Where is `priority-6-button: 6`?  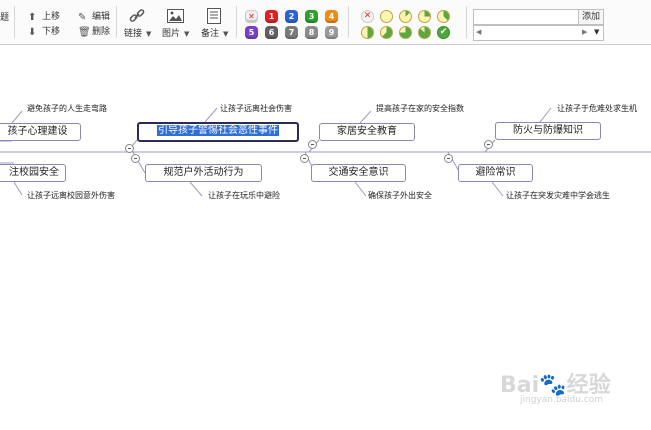
priority-6-button: 6 is located at coordinates (271, 32).